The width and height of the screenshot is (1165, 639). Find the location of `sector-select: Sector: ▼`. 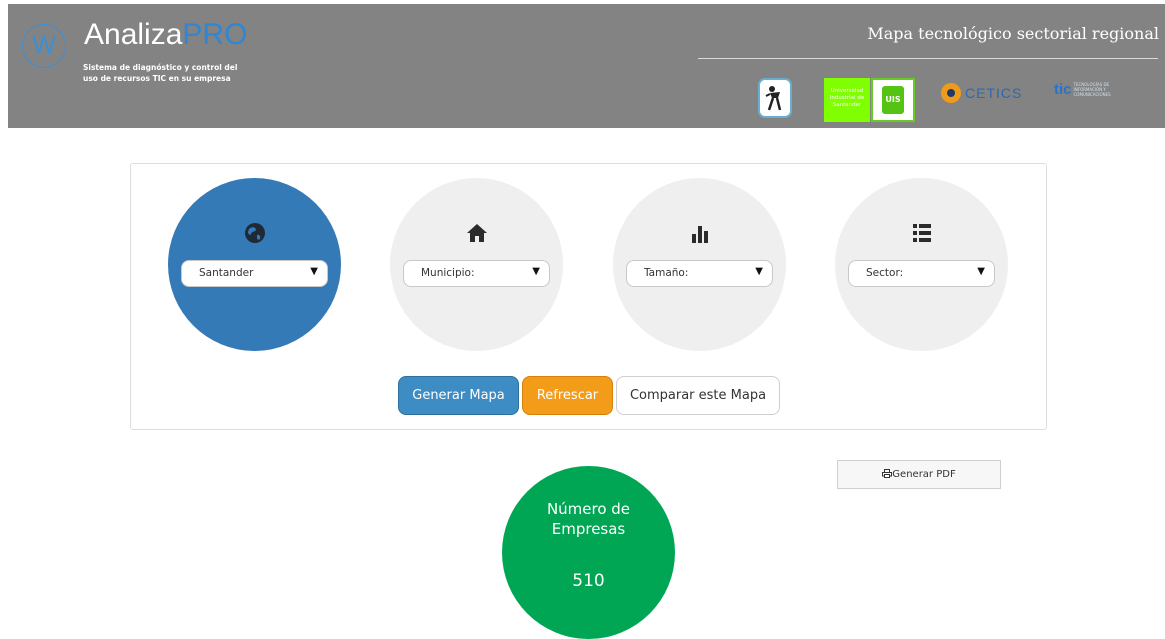

sector-select: Sector: ▼ is located at coordinates (921, 273).